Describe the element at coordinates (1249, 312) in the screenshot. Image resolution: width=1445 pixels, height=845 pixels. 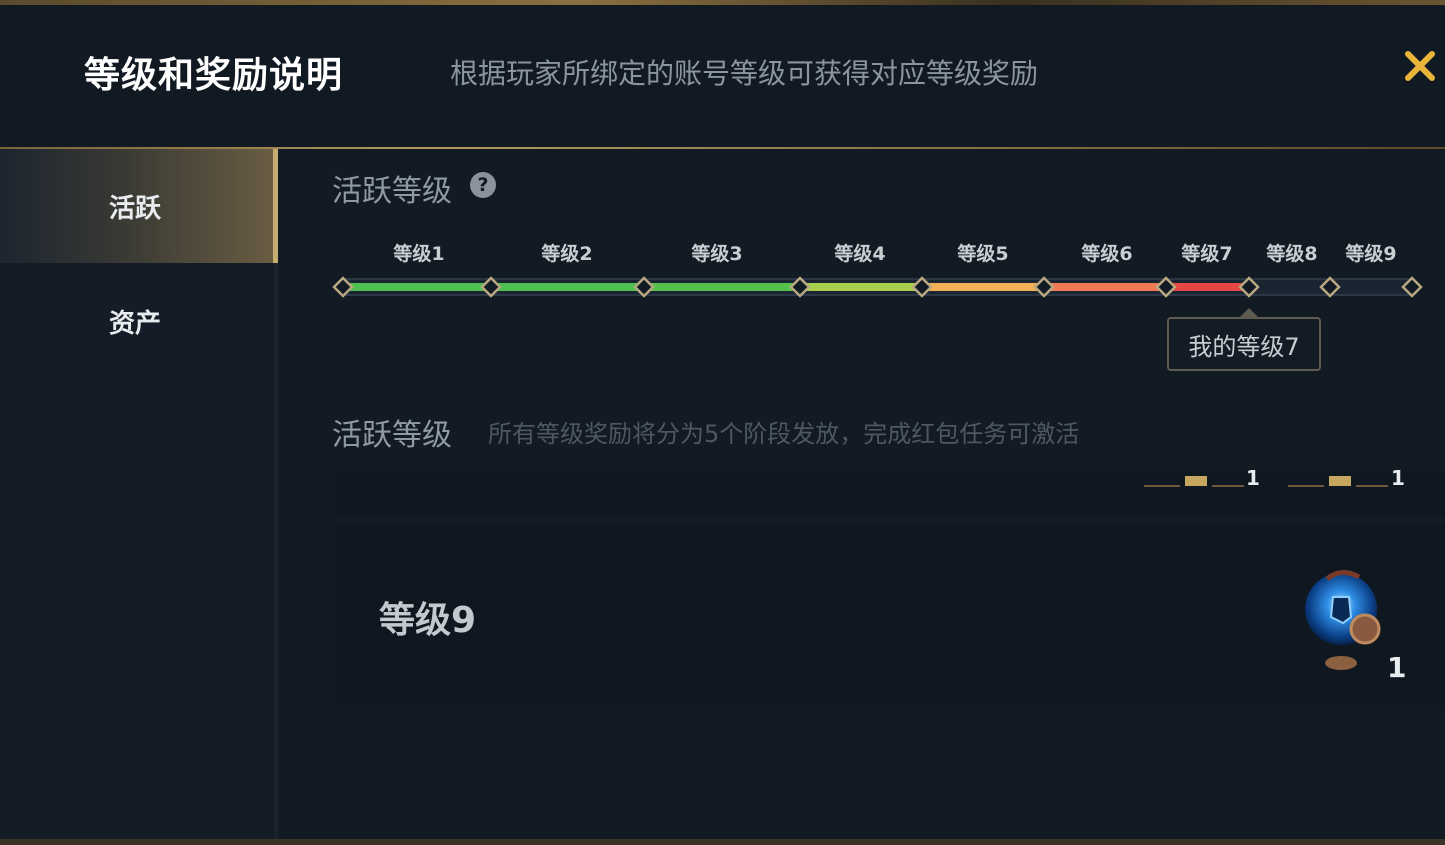
I see `tooltip-arrow` at that location.